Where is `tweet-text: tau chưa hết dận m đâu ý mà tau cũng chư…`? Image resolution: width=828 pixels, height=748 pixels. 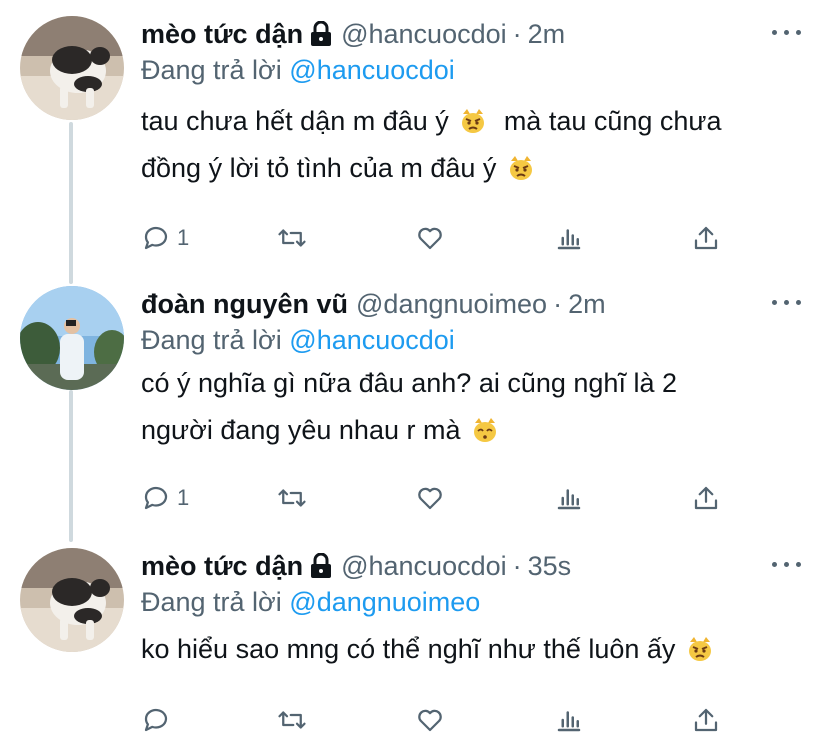
tweet-text: tau chưa hết dận m đâu ý mà tau cũng chư… is located at coordinates (472, 145).